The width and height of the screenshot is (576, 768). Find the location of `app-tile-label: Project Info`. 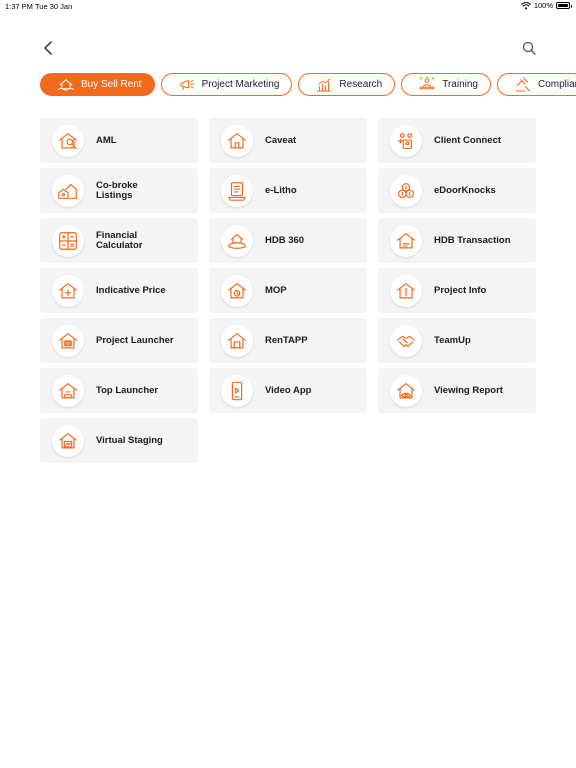

app-tile-label: Project Info is located at coordinates (460, 290).